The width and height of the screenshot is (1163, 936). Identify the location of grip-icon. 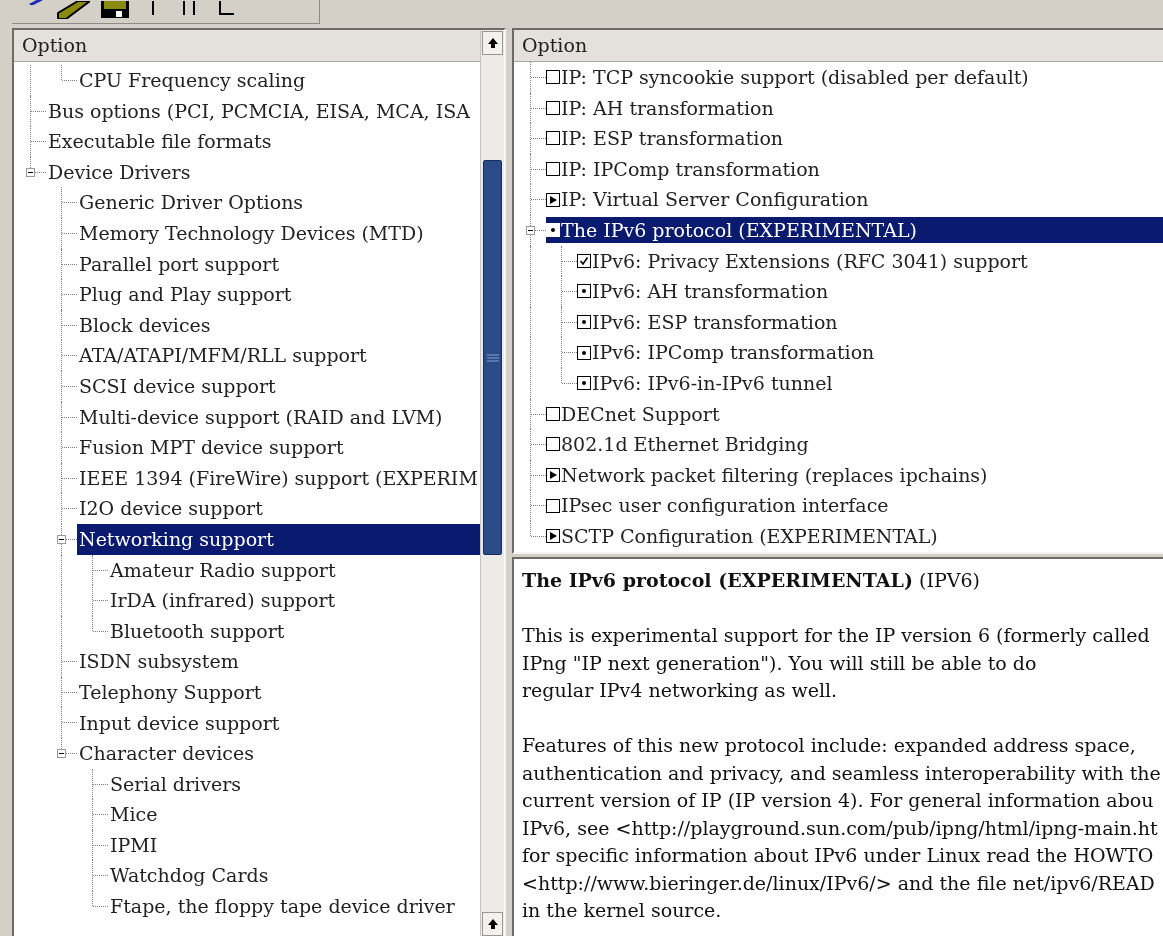
(492, 357).